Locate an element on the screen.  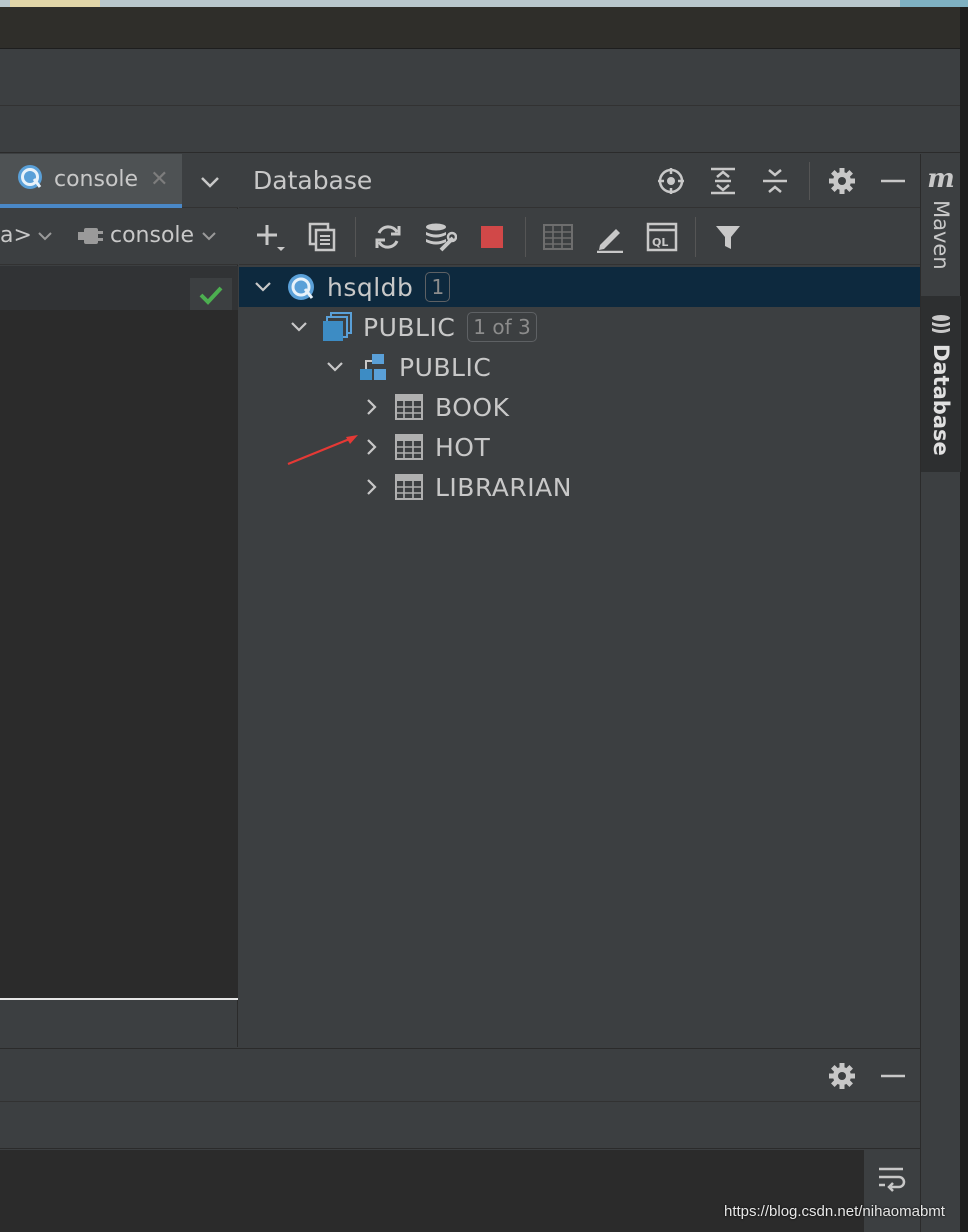
schema-settings-icon is located at coordinates (440, 237).